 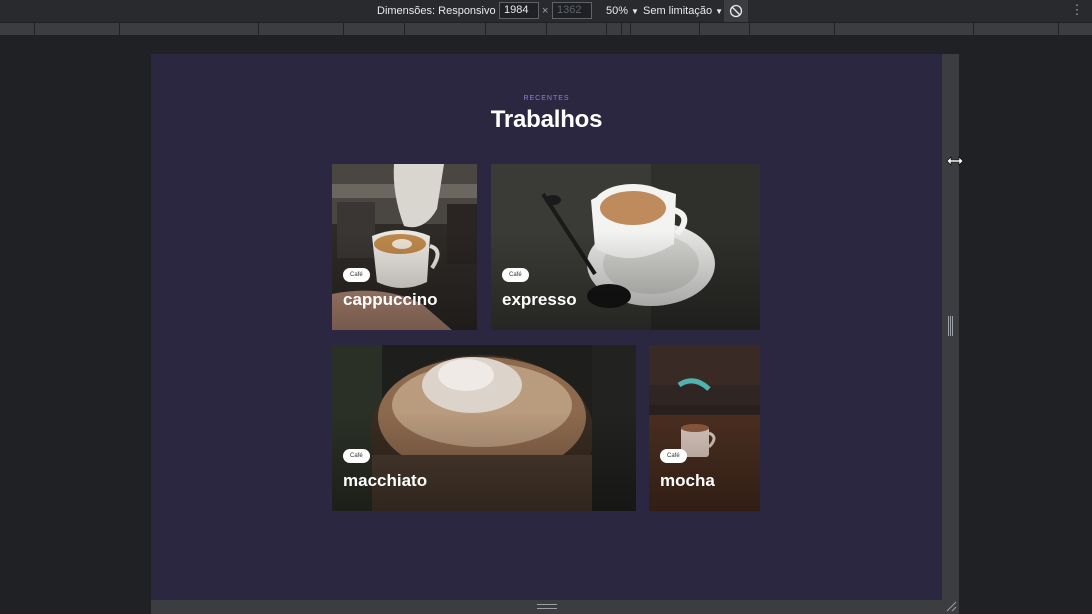 I want to click on more-options-icon: ⋮, so click(x=1077, y=11).